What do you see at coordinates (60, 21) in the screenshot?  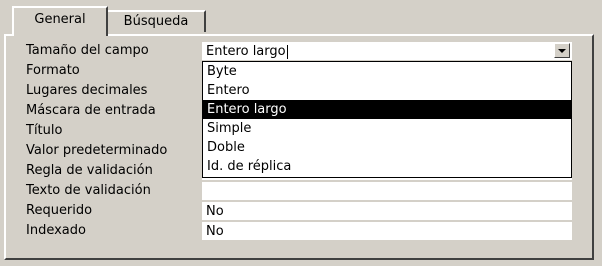 I see `tab-general: General` at bounding box center [60, 21].